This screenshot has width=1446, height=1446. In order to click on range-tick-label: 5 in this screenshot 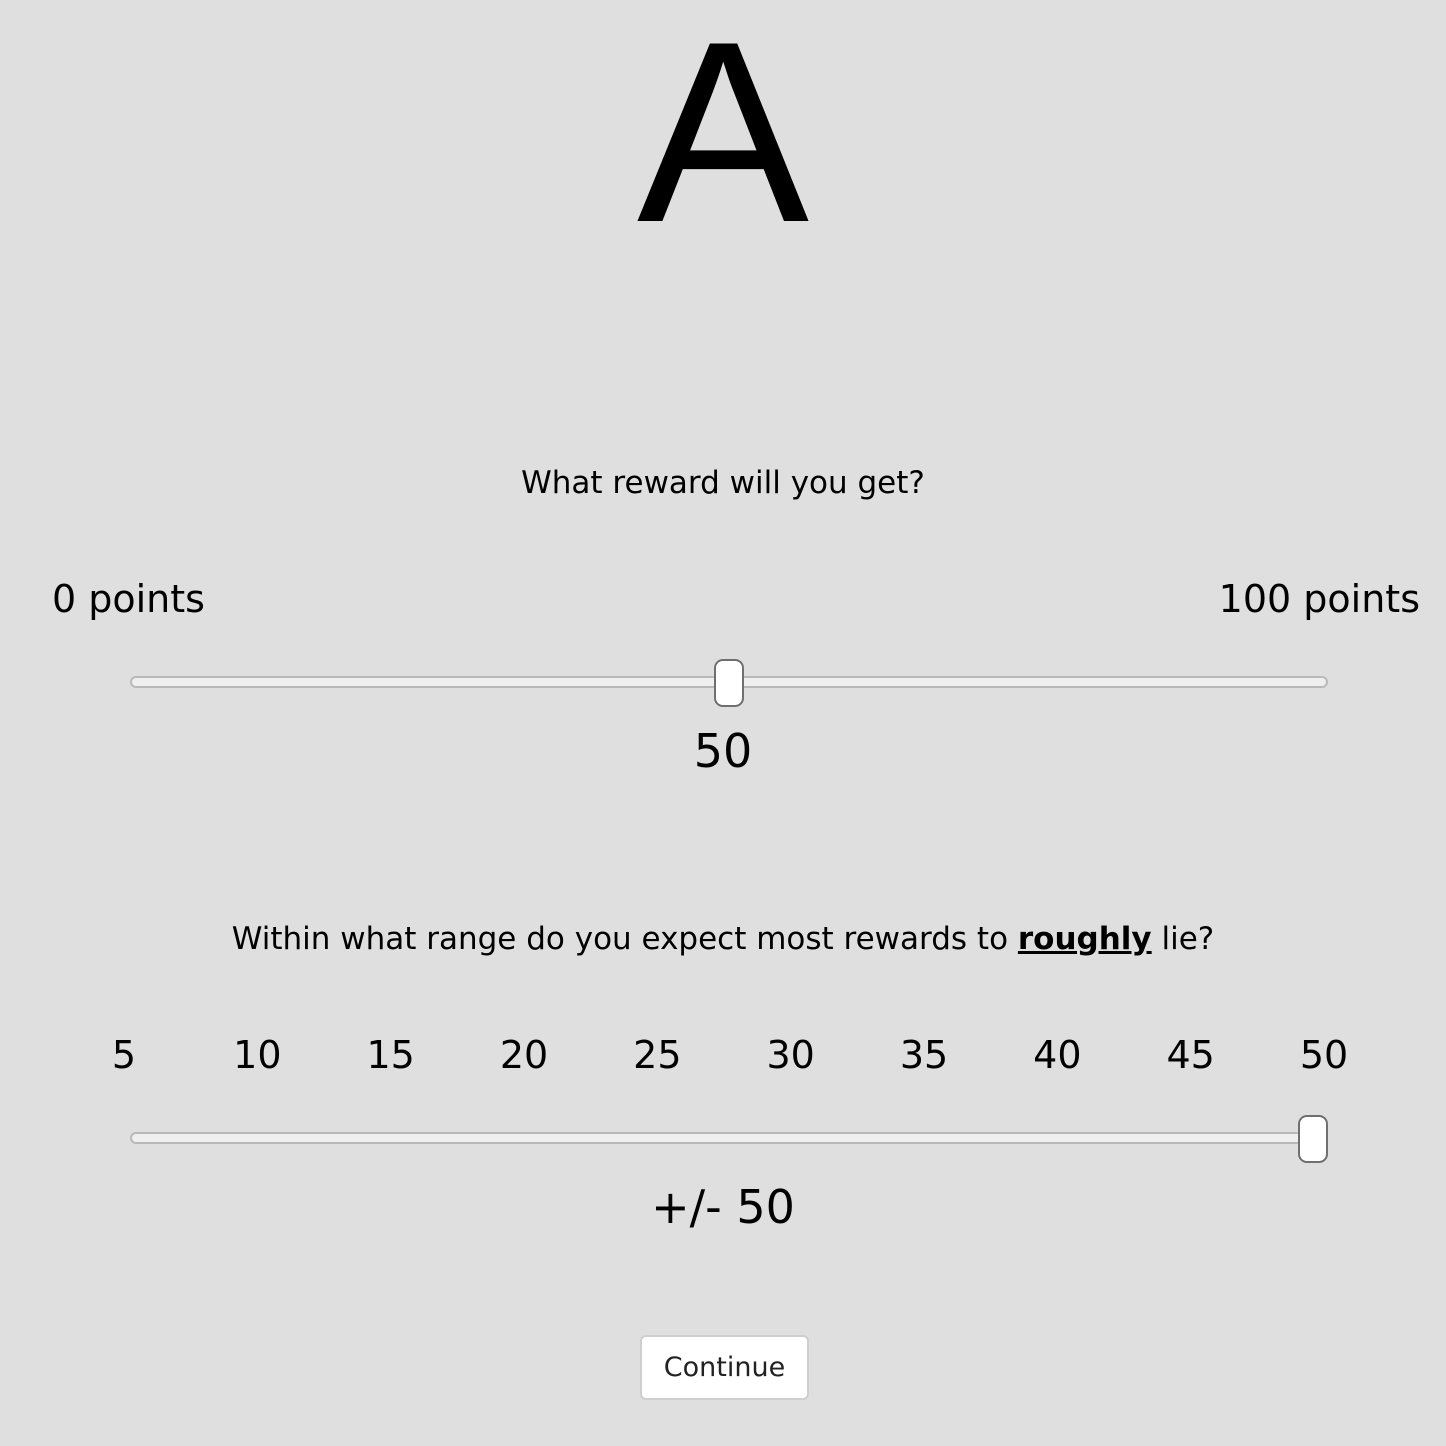, I will do `click(124, 1055)`.